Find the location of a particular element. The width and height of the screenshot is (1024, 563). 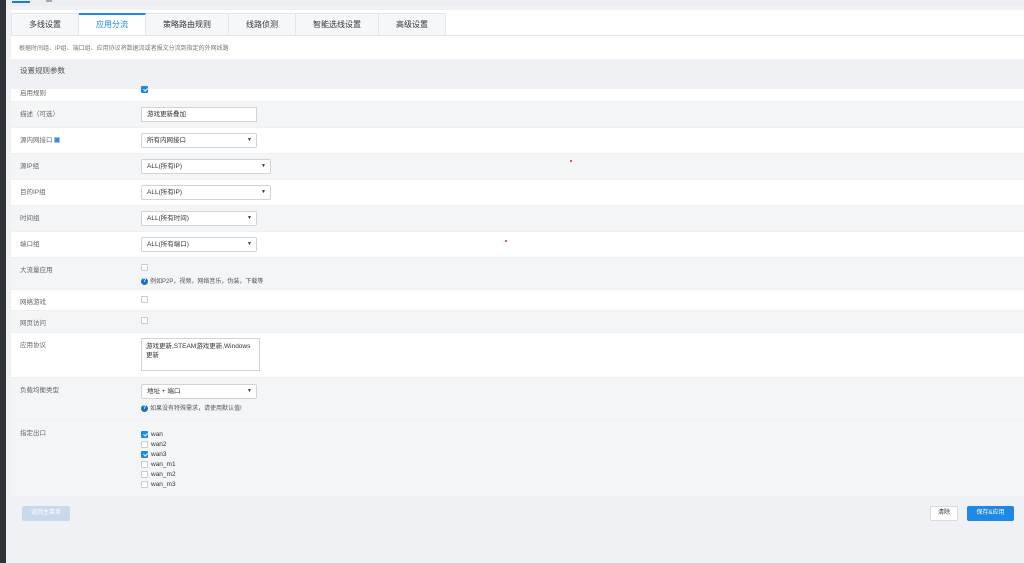

source-ip-group-label: 源IP组 is located at coordinates (30, 166).